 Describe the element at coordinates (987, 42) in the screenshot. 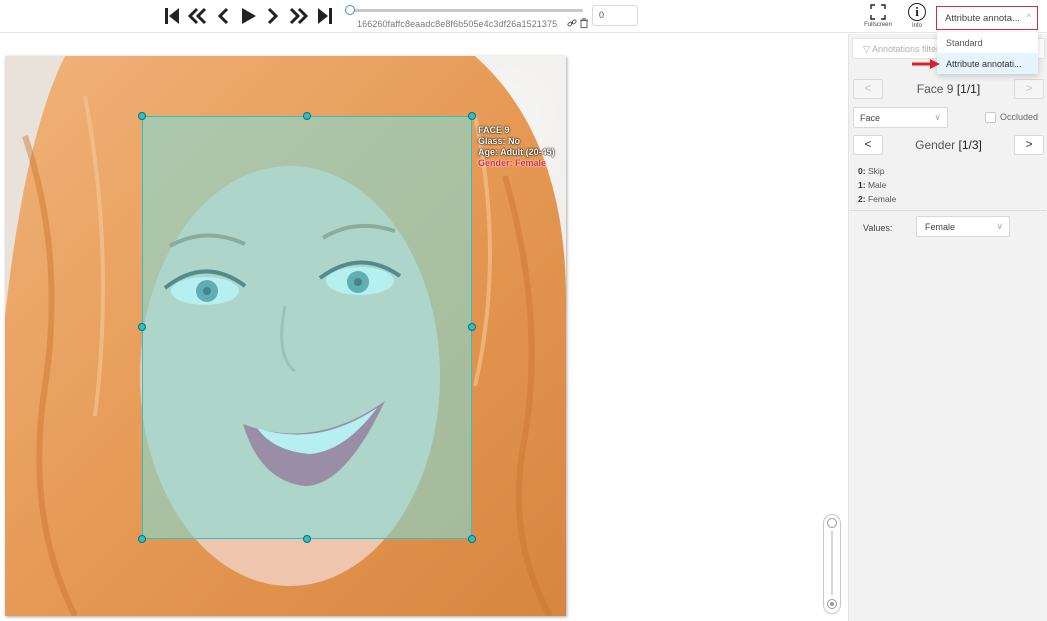

I see `mode-option-standard: Standard` at that location.